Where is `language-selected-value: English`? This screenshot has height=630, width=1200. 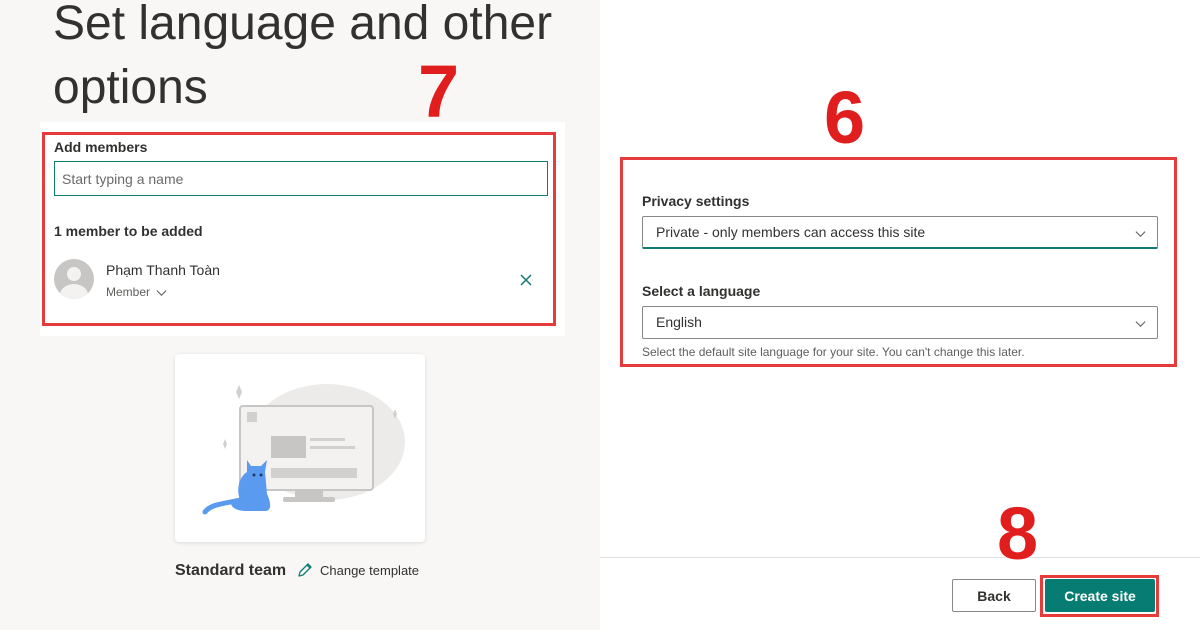
language-selected-value: English is located at coordinates (679, 322).